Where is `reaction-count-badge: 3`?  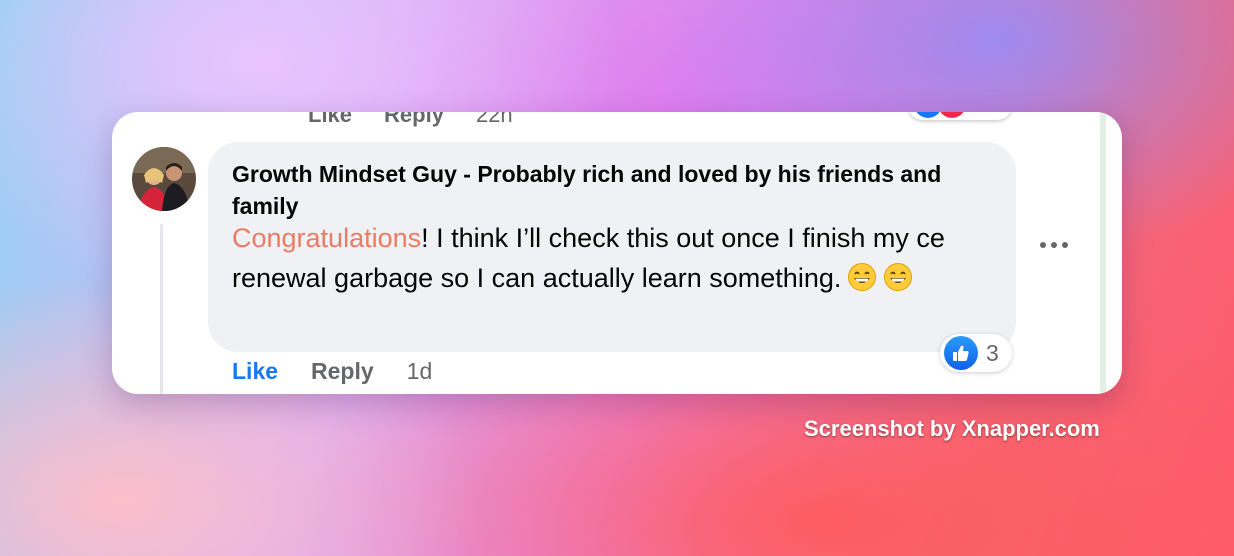
reaction-count-badge: 3 is located at coordinates (976, 353).